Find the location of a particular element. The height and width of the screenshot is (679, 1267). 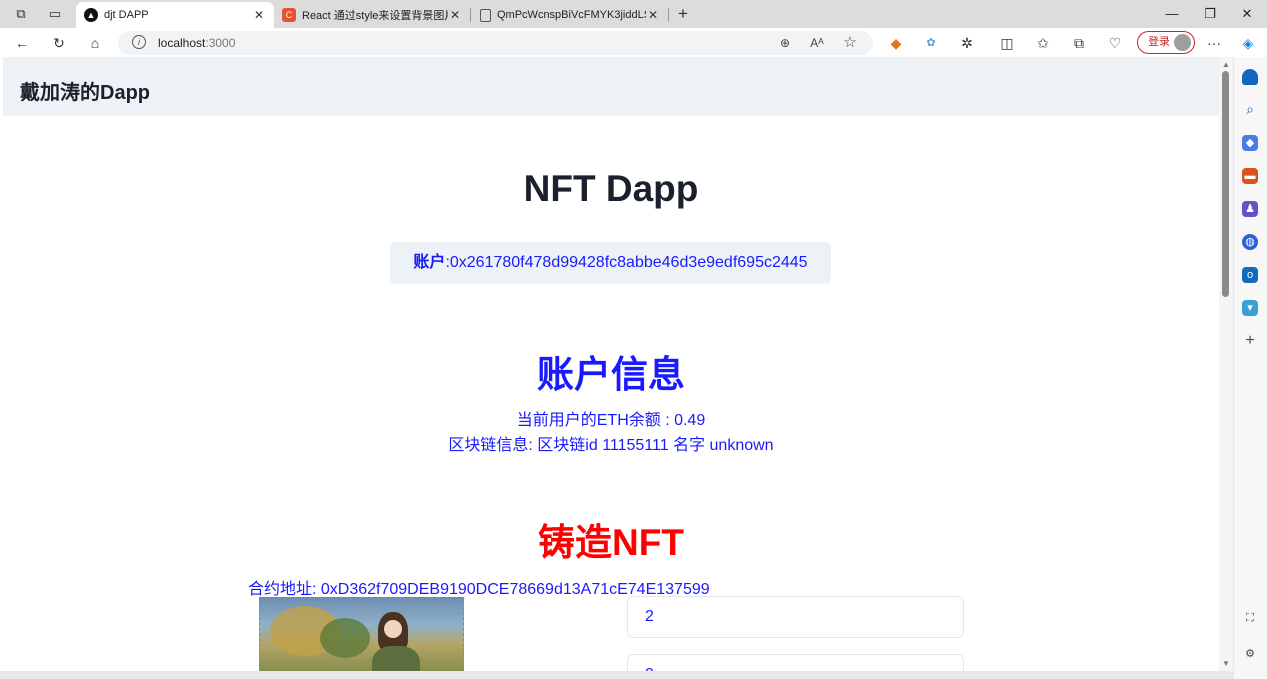

restore-icon: ❐ is located at coordinates (1210, 14).